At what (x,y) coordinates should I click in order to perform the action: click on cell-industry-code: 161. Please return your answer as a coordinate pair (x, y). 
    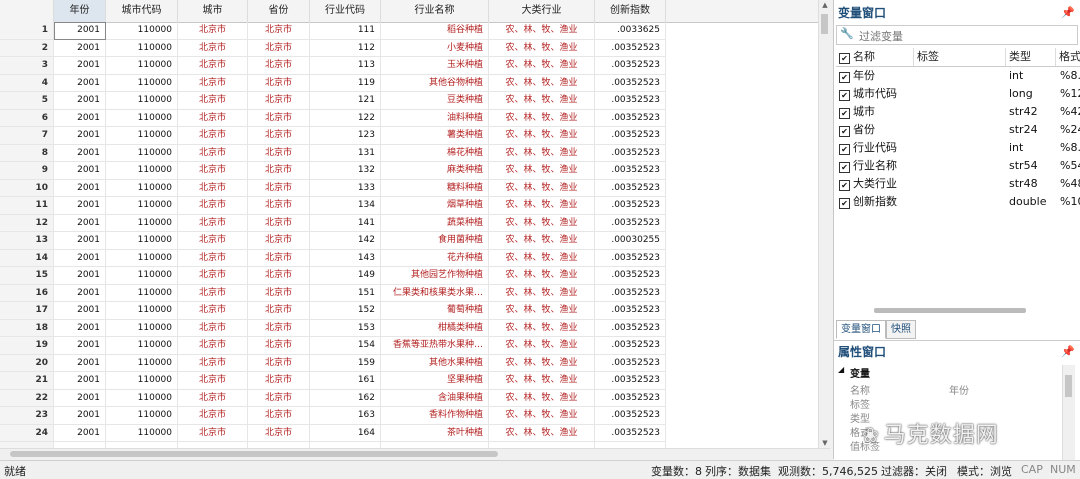
    Looking at the image, I should click on (345, 381).